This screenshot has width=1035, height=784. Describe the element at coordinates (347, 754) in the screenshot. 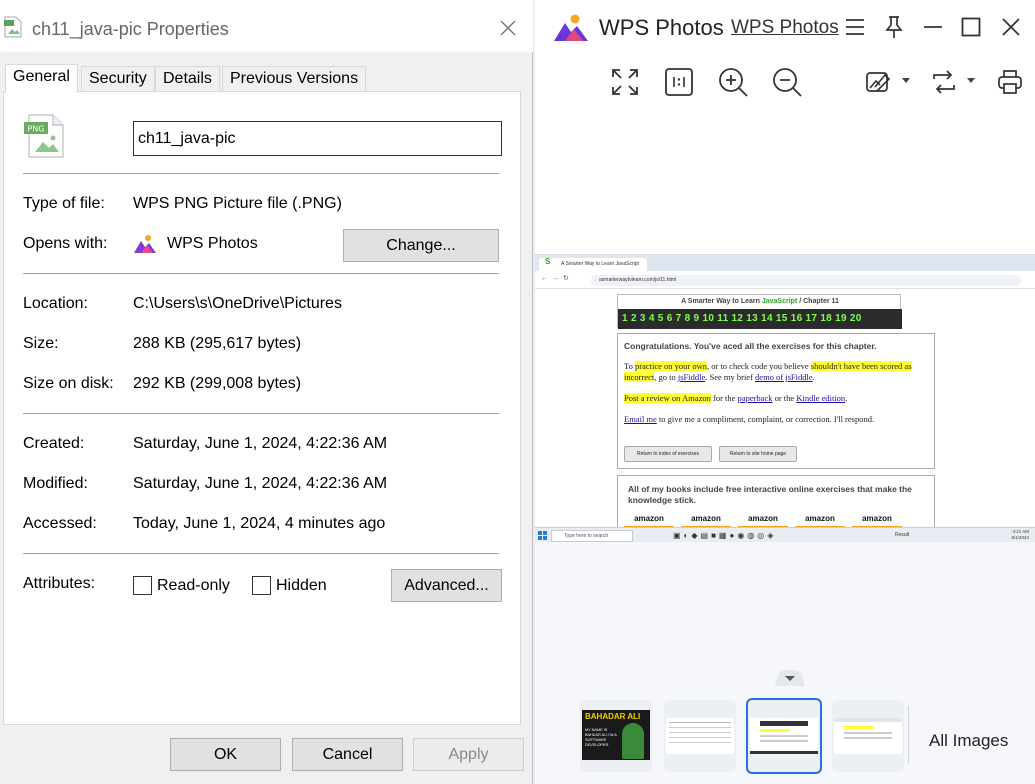

I see `cancel-button: Cancel` at that location.